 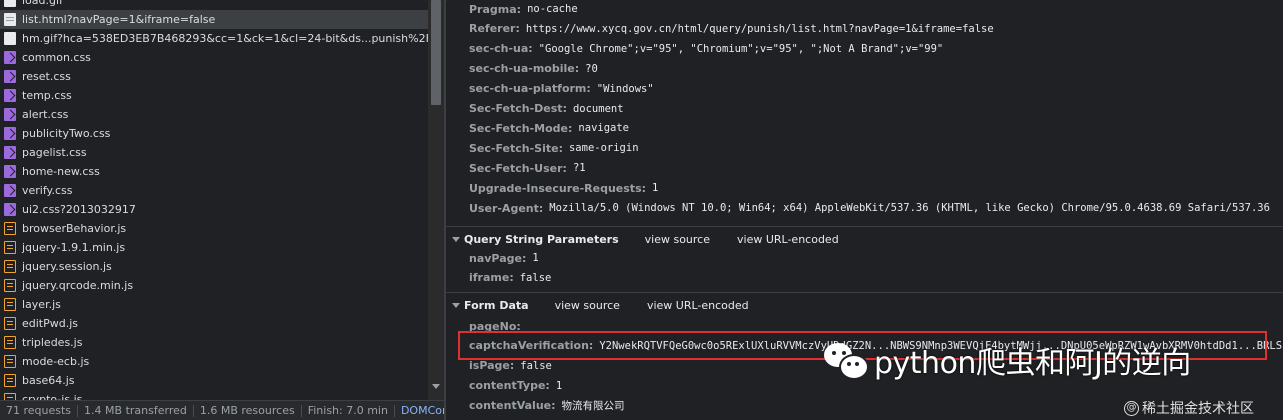 I want to click on header-value: document, so click(x=598, y=108).